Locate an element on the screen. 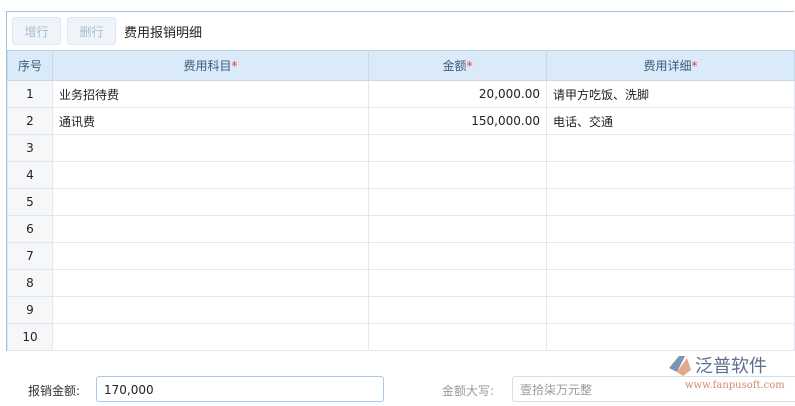 This screenshot has height=406, width=795. logo-icon: 泛普软件 www.fanpusoft.com is located at coordinates (727, 373).